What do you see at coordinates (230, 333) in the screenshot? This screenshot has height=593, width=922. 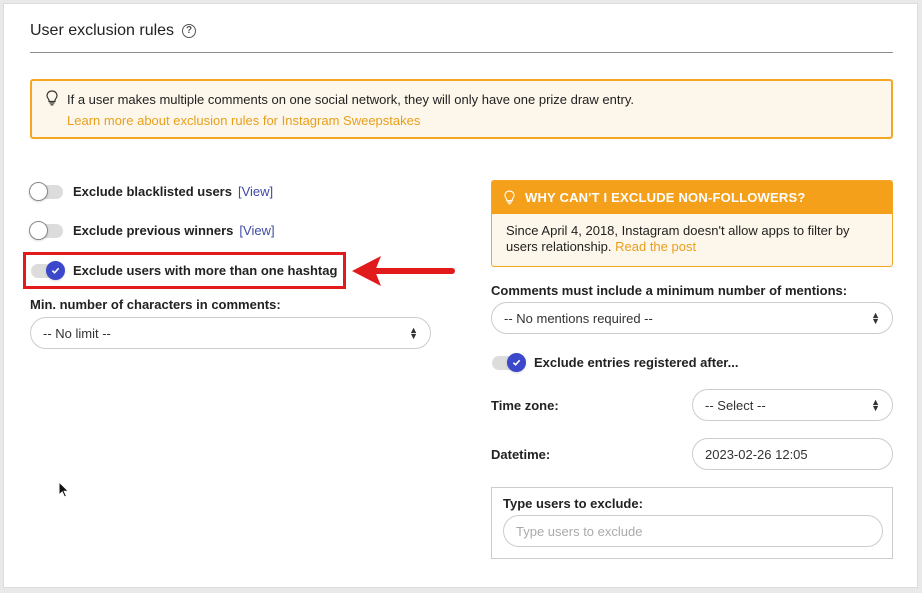 I see `min-chars-select: -- No limit -- ▲ ▼` at bounding box center [230, 333].